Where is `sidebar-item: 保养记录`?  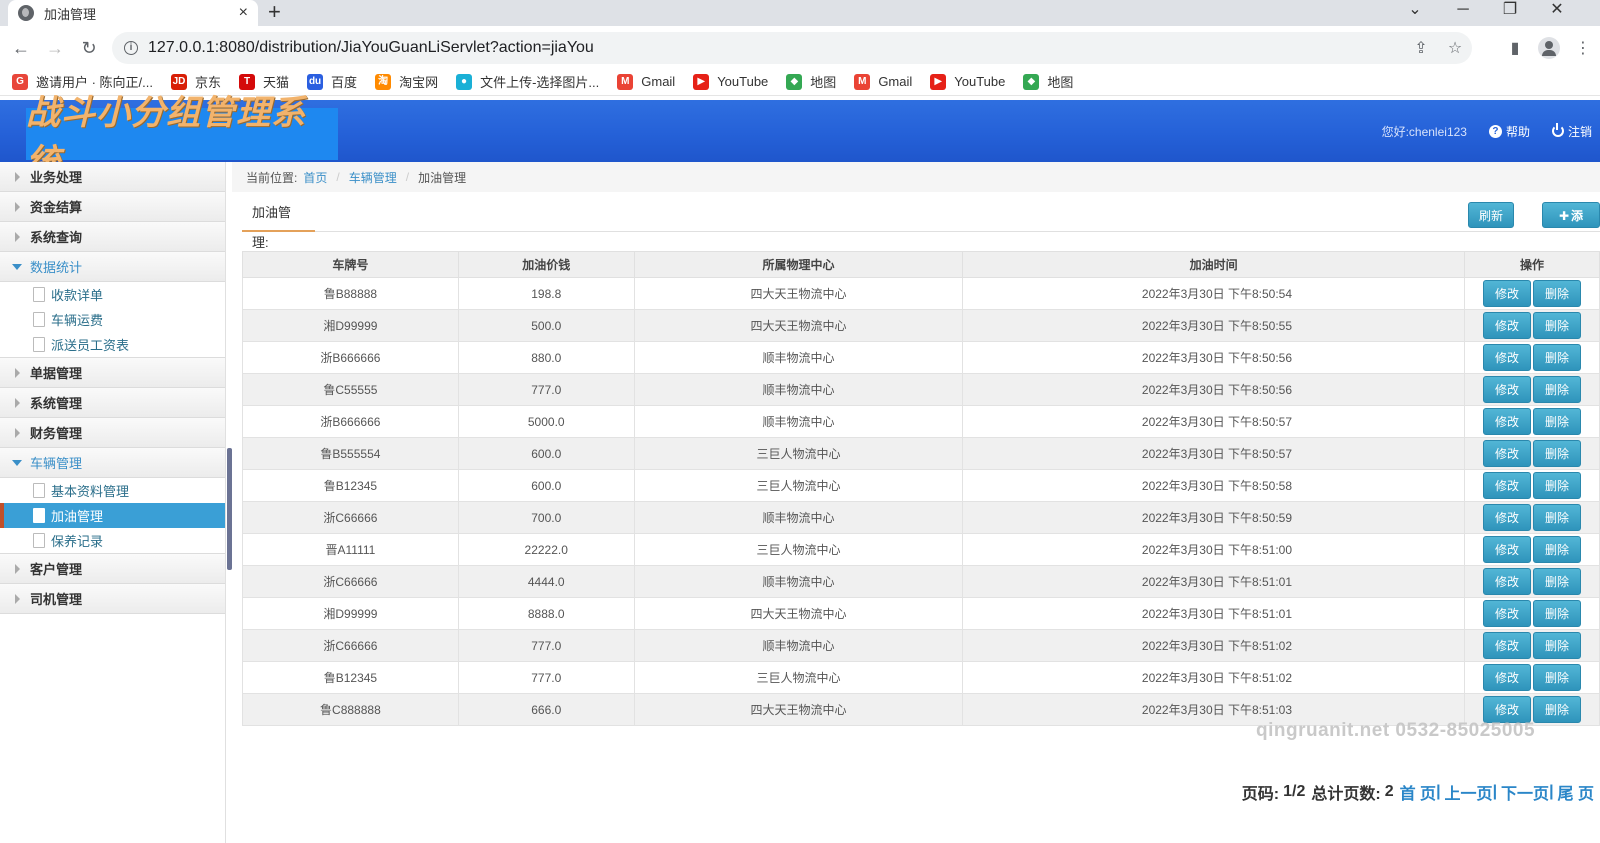 sidebar-item: 保养记录 is located at coordinates (112, 540).